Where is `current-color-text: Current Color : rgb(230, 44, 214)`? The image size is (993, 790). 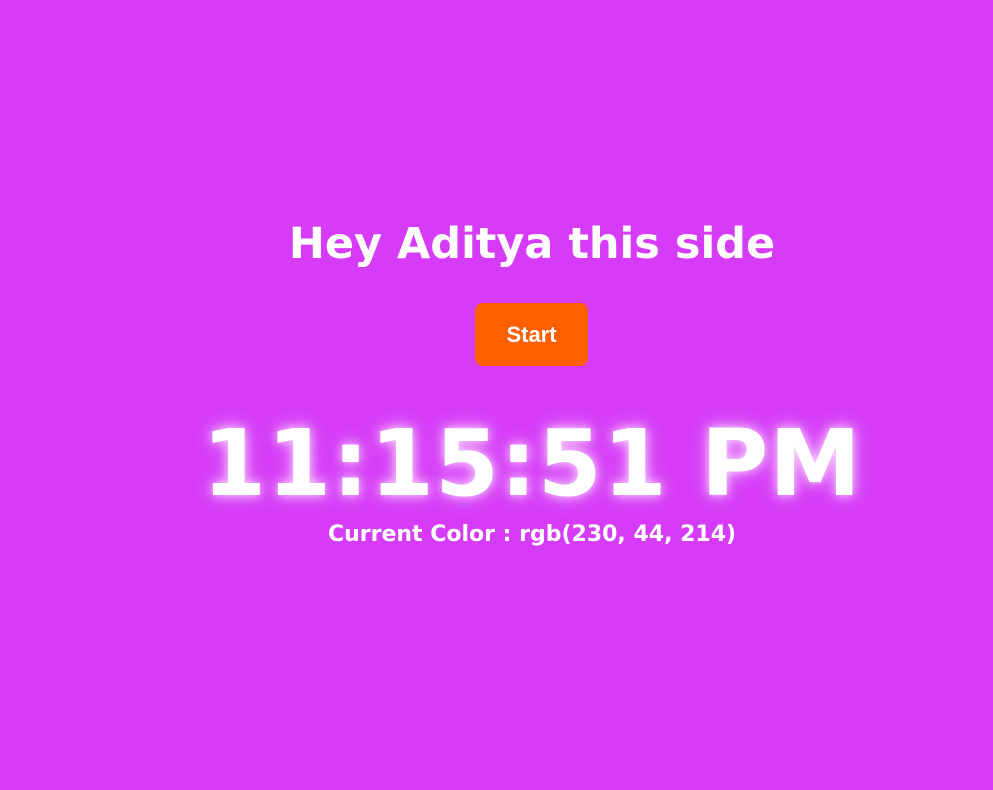
current-color-text: Current Color : rgb(230, 44, 214) is located at coordinates (496, 535).